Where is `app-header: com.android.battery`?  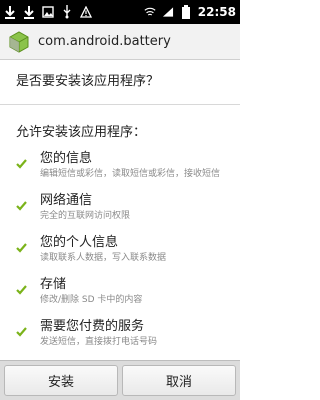
app-header: com.android.battery is located at coordinates (120, 42).